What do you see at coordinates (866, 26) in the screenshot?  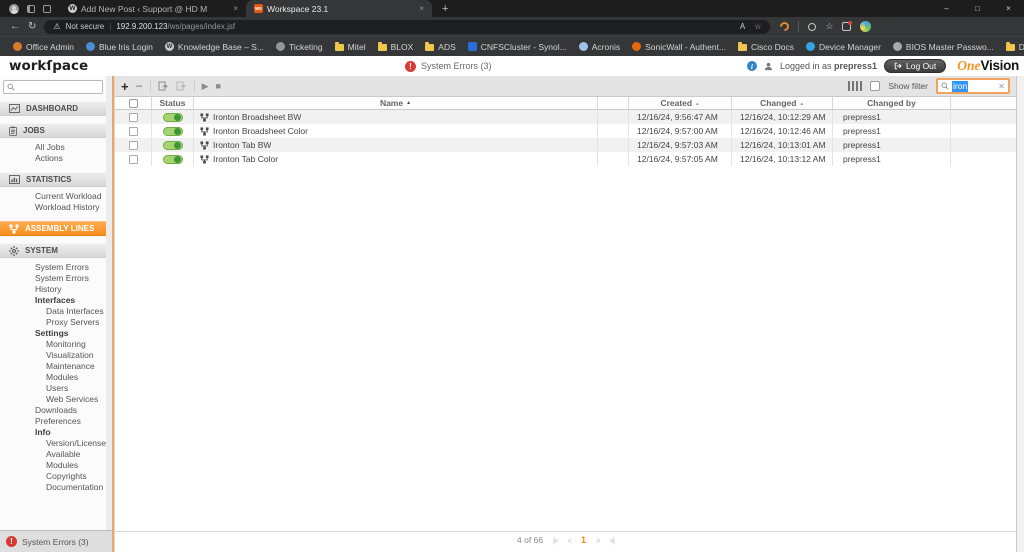 I see `profile-picture` at bounding box center [866, 26].